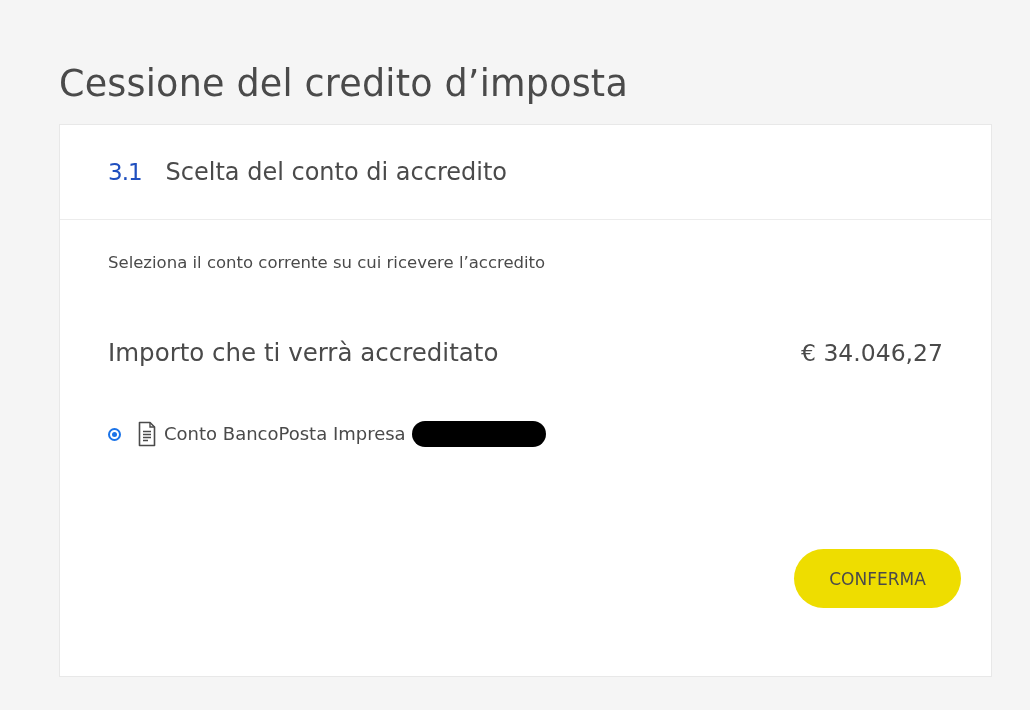 This screenshot has width=1030, height=710. I want to click on amount-label: Importo che ti verrà accreditato, so click(303, 353).